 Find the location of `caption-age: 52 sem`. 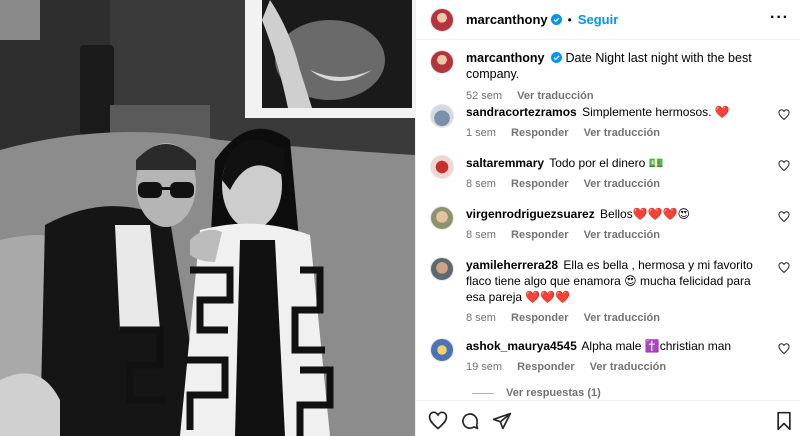

caption-age: 52 sem is located at coordinates (484, 96).